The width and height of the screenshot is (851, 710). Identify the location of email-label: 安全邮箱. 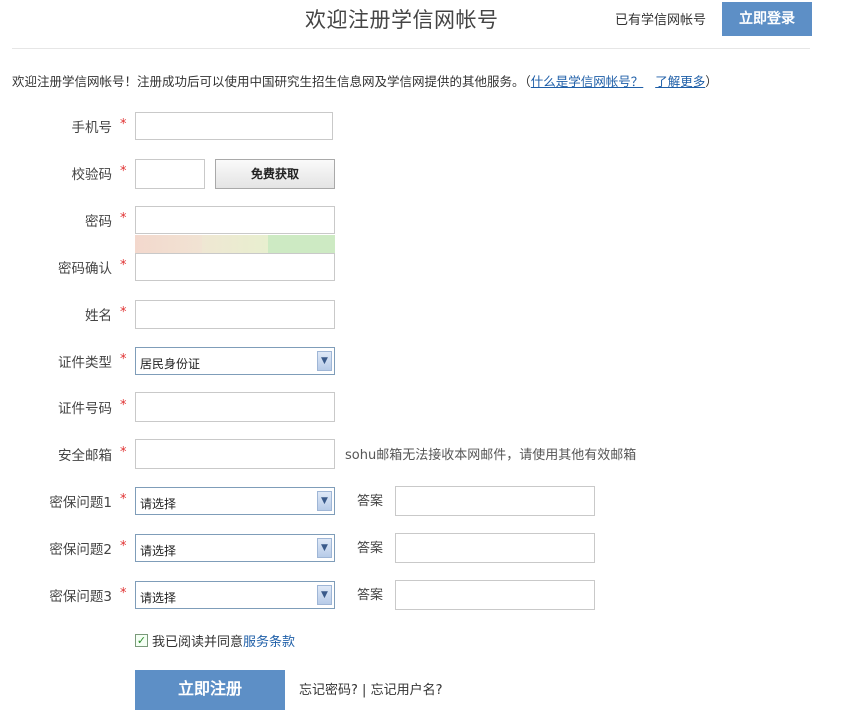
(85, 456).